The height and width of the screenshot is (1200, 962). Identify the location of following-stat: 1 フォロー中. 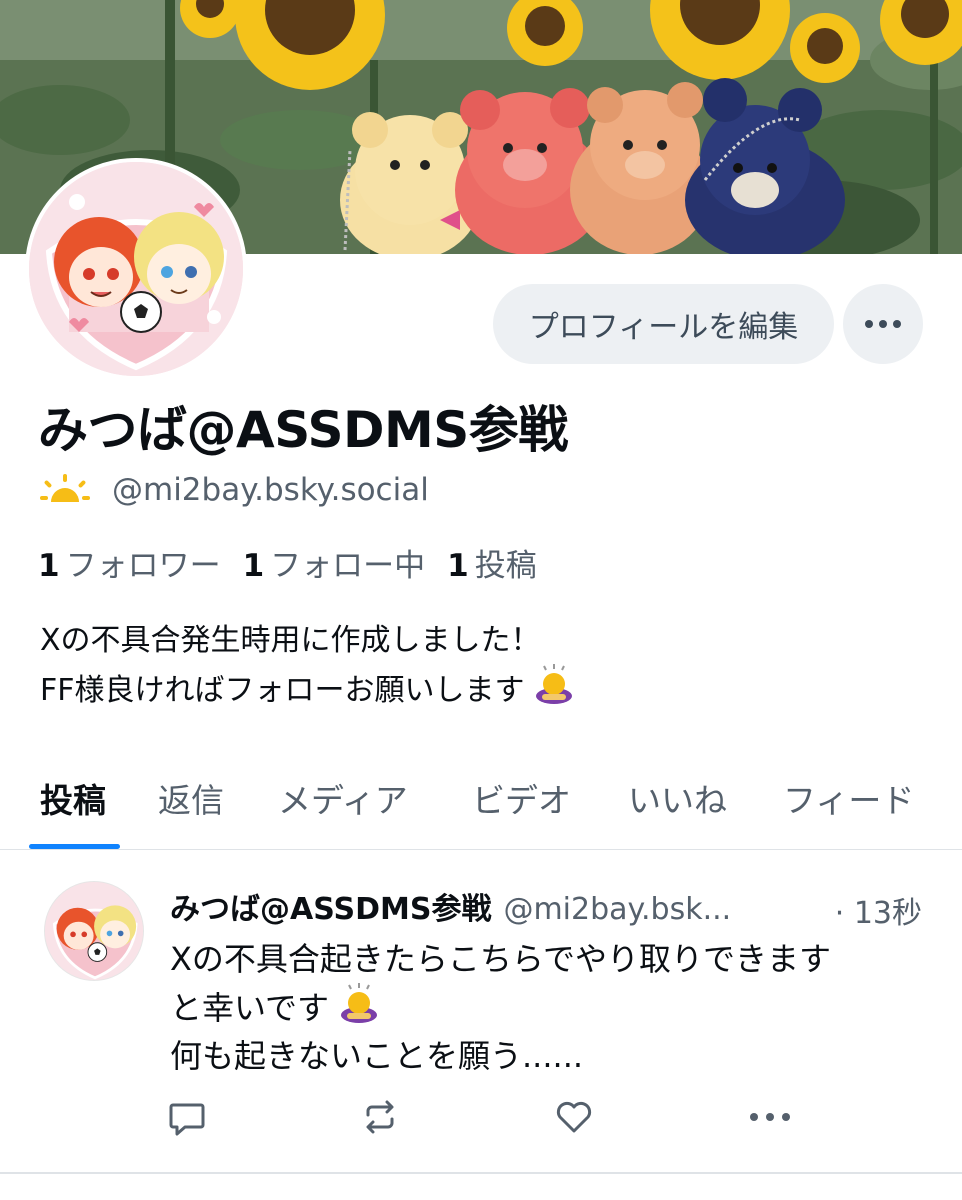
(334, 562).